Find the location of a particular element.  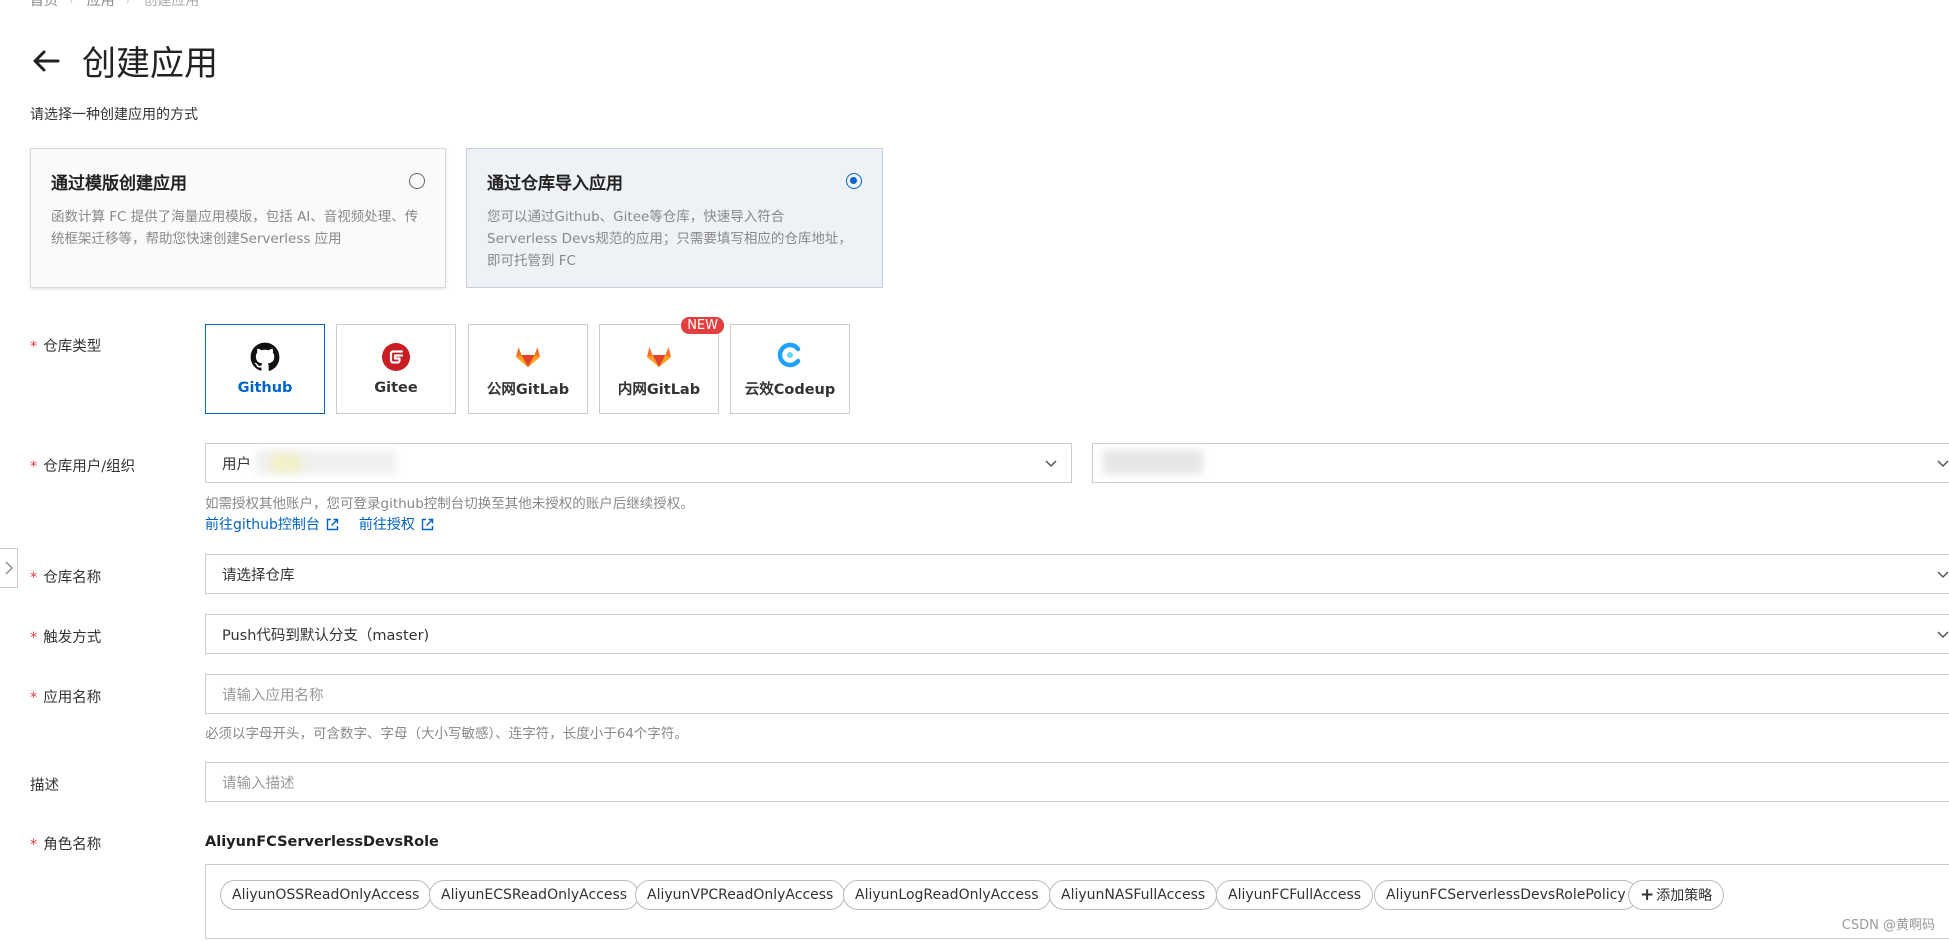

repo-user-value: 用户 is located at coordinates (236, 464).